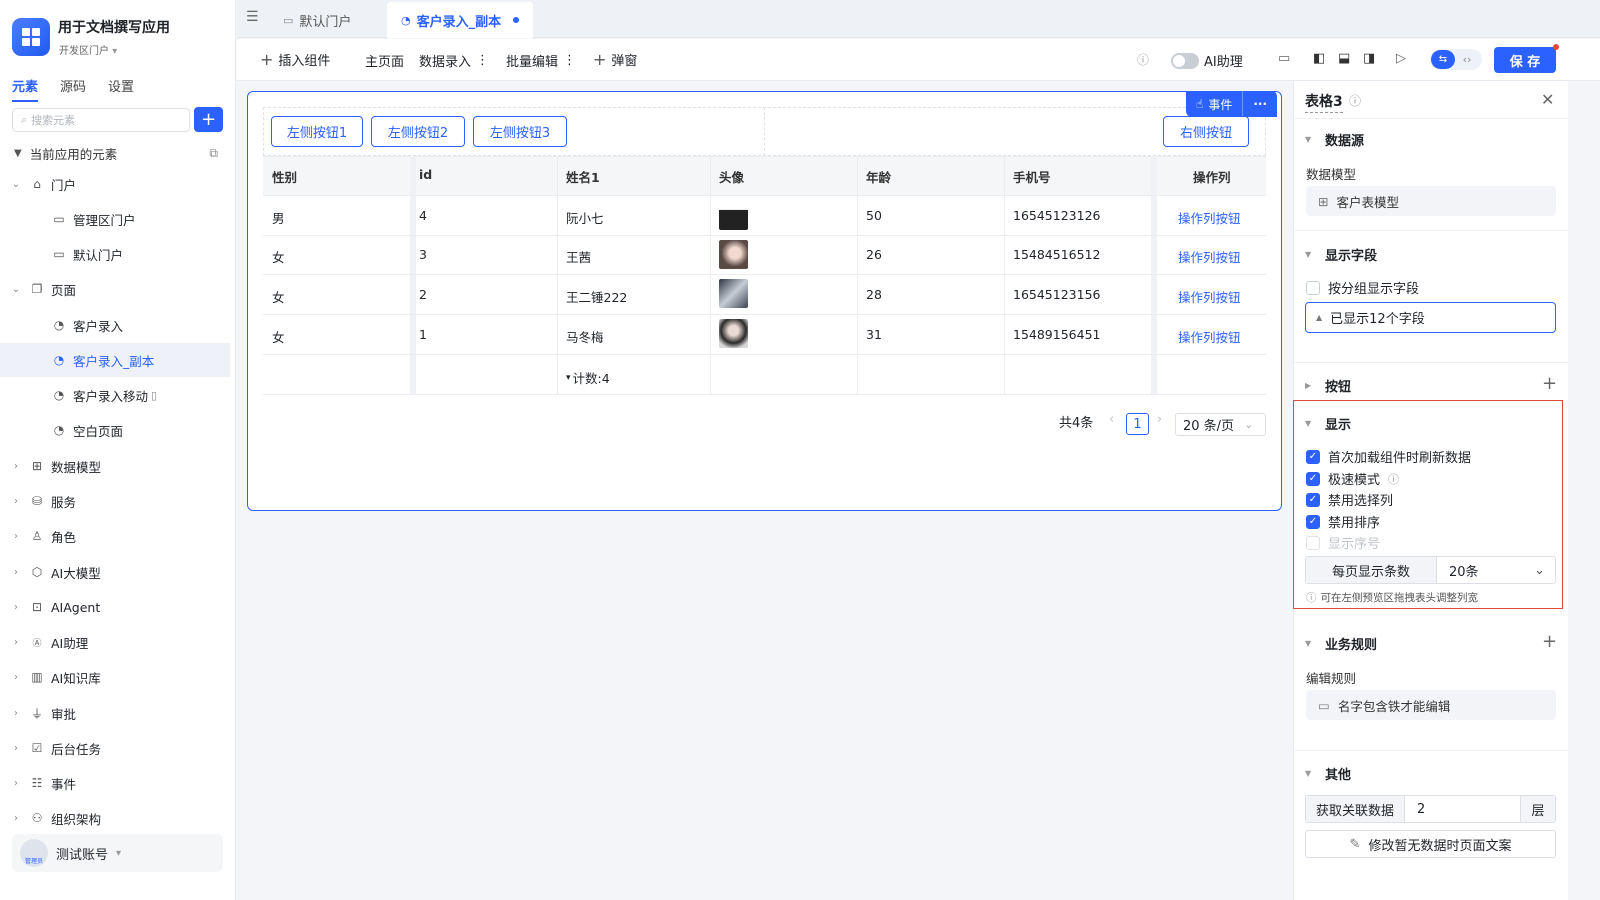 This screenshot has height=900, width=1600. What do you see at coordinates (425, 174) in the screenshot?
I see `col-header-id: id` at bounding box center [425, 174].